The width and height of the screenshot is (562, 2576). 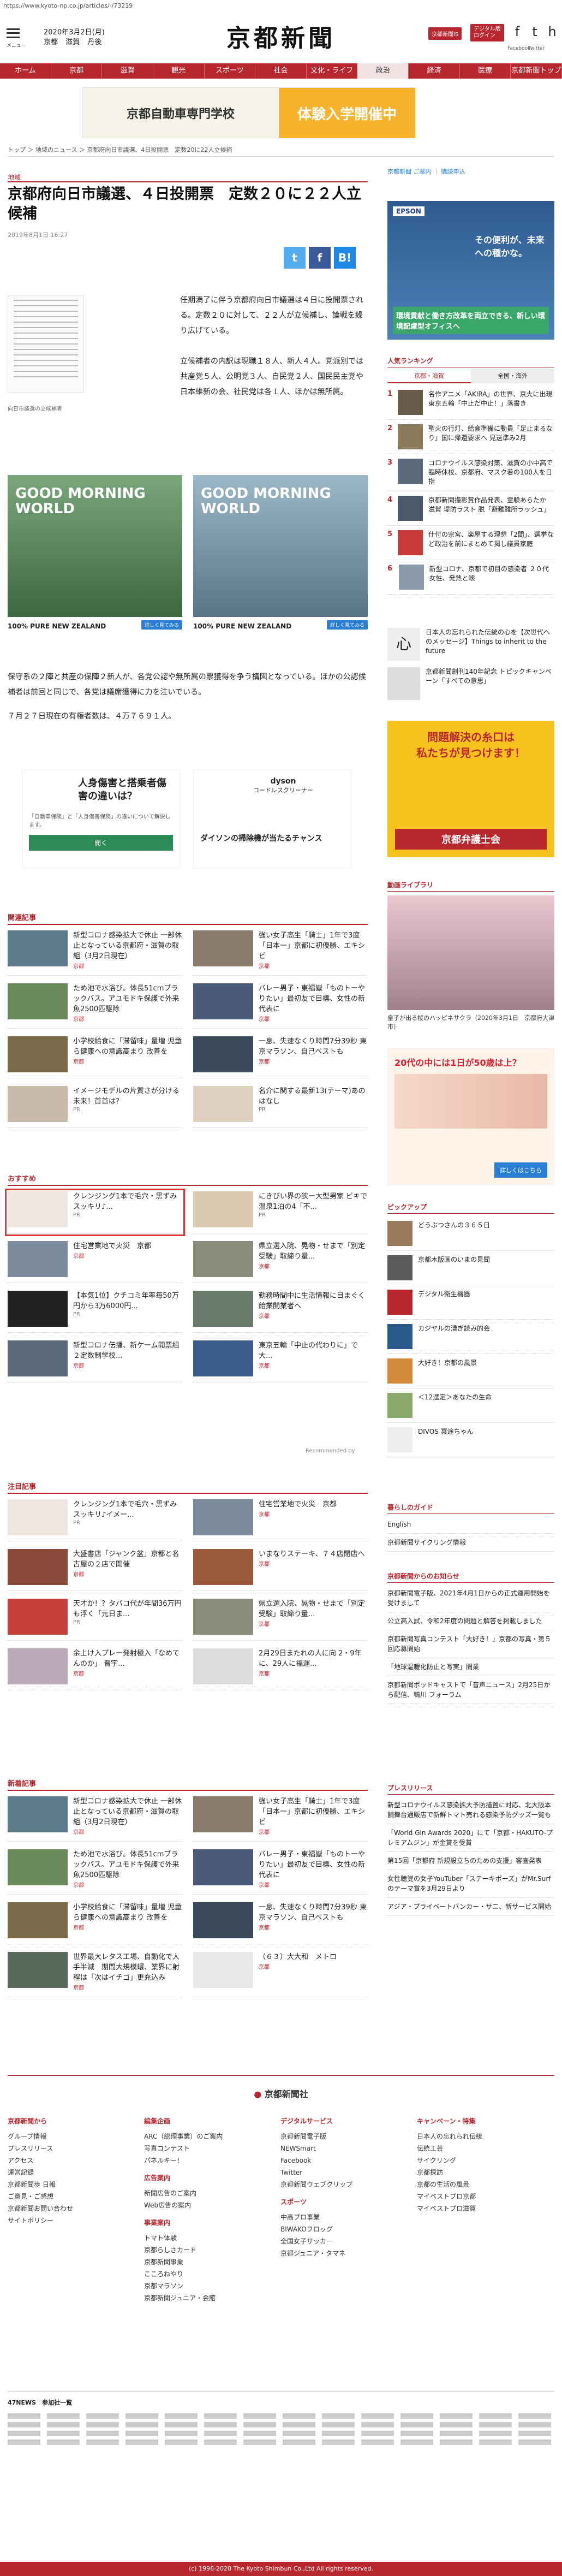 I want to click on featured-item: 住宅営業地で火災 京都 京都, so click(x=280, y=1520).